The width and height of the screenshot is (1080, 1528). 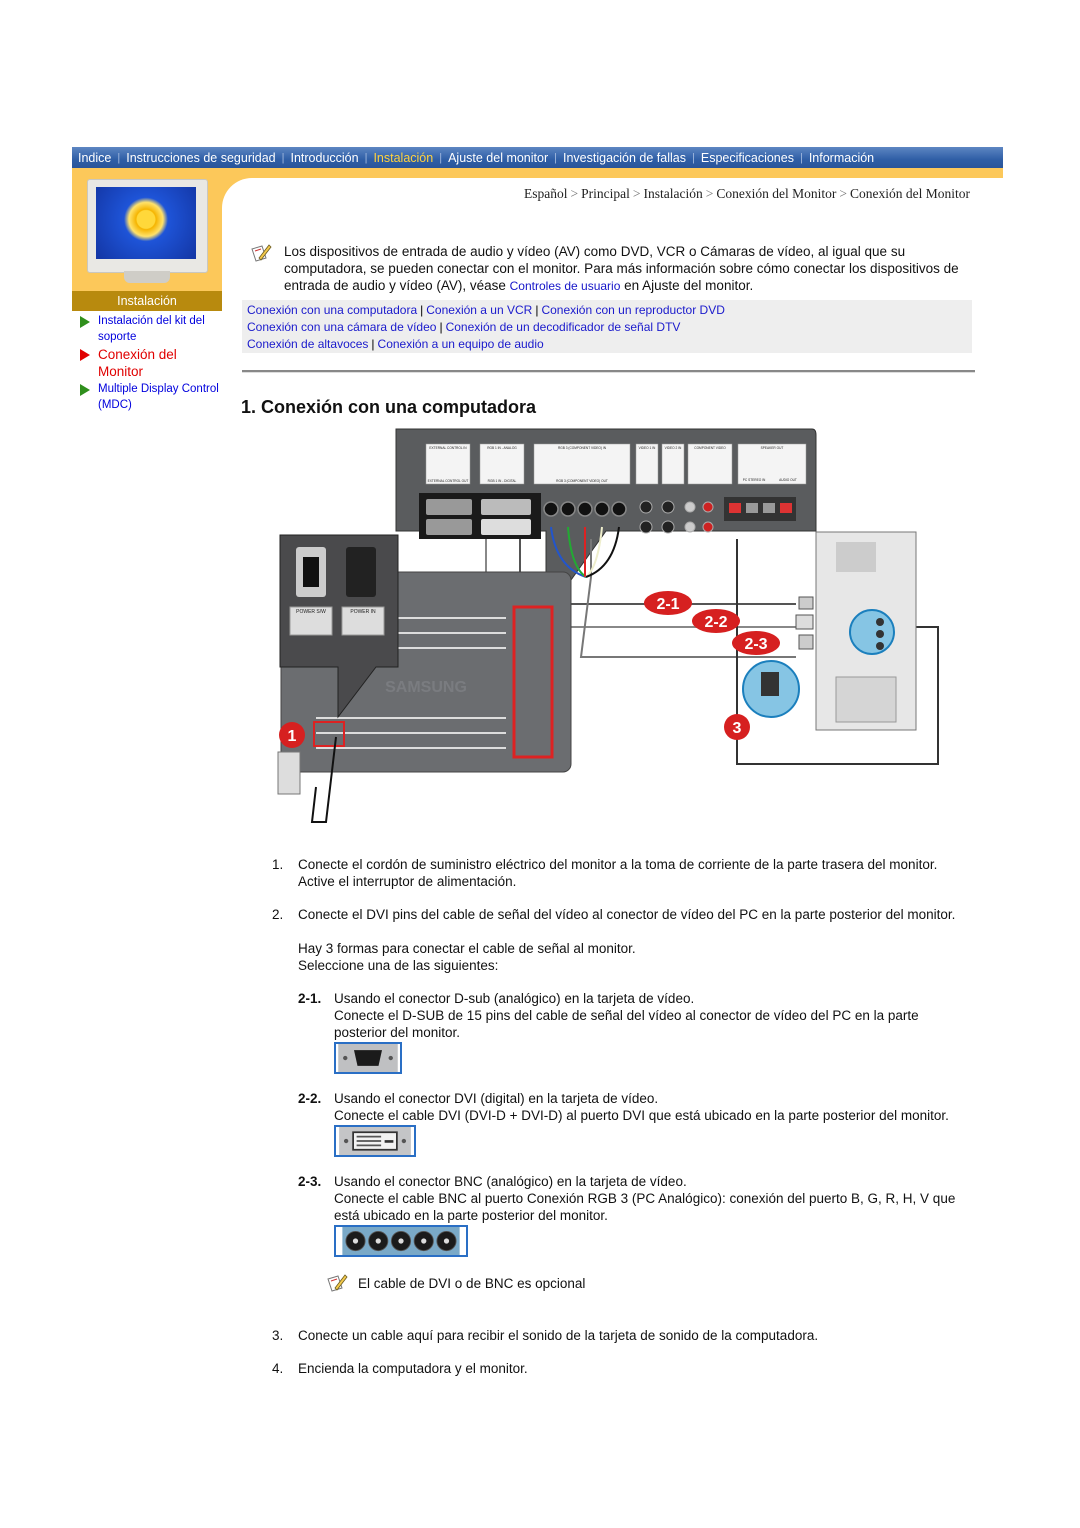 What do you see at coordinates (747, 158) in the screenshot?
I see `nav-item-especificaciones: Especificaciones` at bounding box center [747, 158].